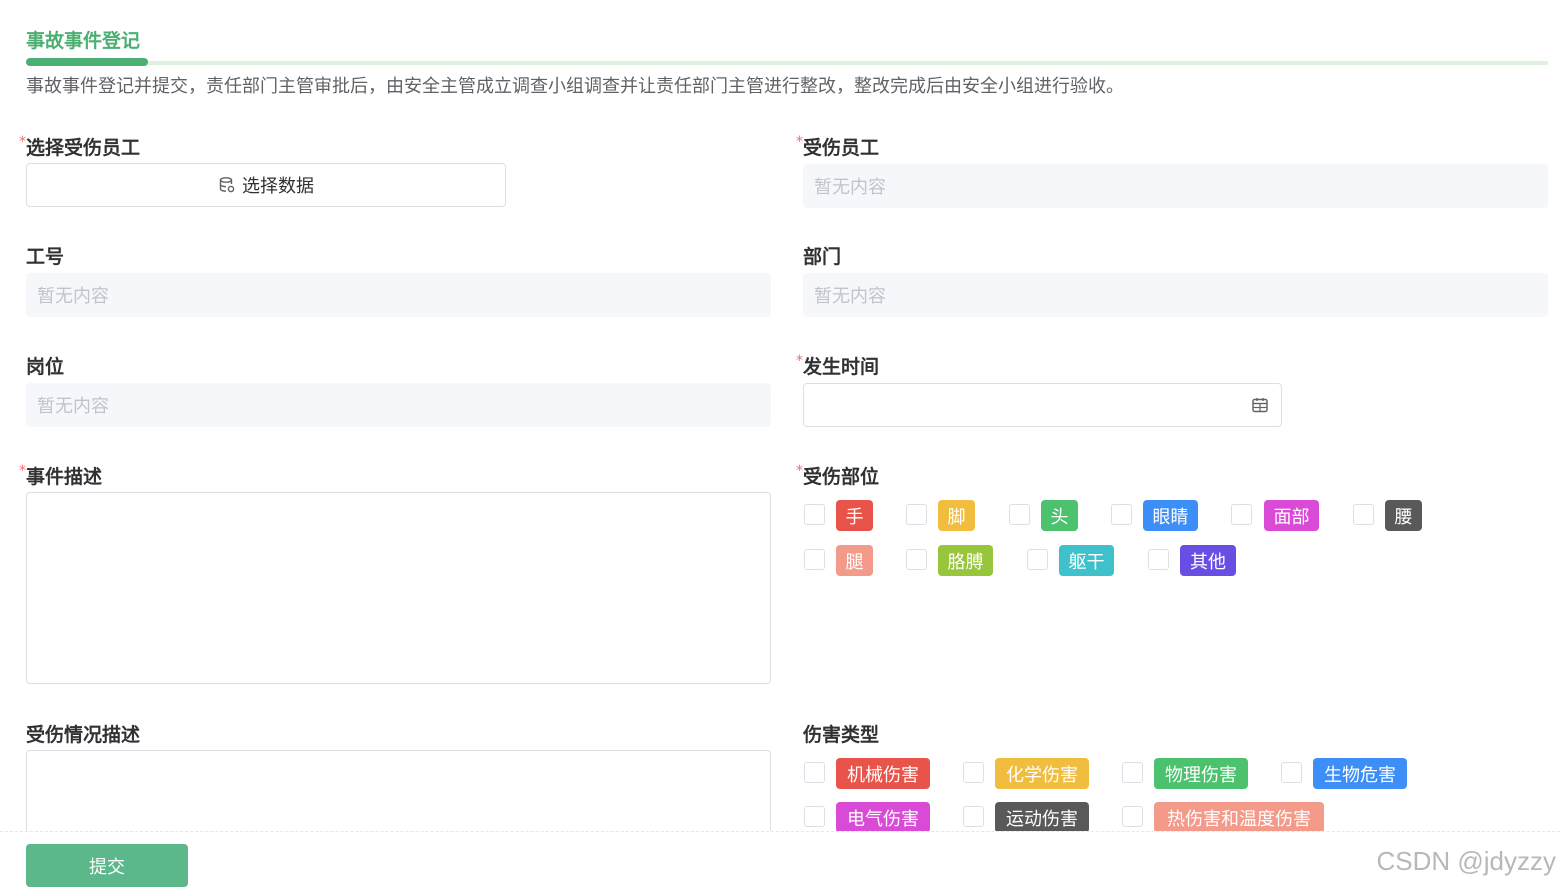 This screenshot has width=1560, height=890. I want to click on department-label: 部门, so click(822, 257).